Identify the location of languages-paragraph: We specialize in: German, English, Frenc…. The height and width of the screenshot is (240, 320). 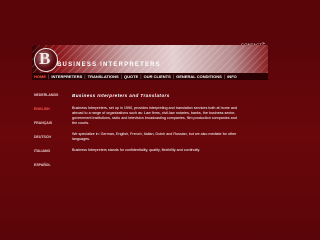
(154, 136).